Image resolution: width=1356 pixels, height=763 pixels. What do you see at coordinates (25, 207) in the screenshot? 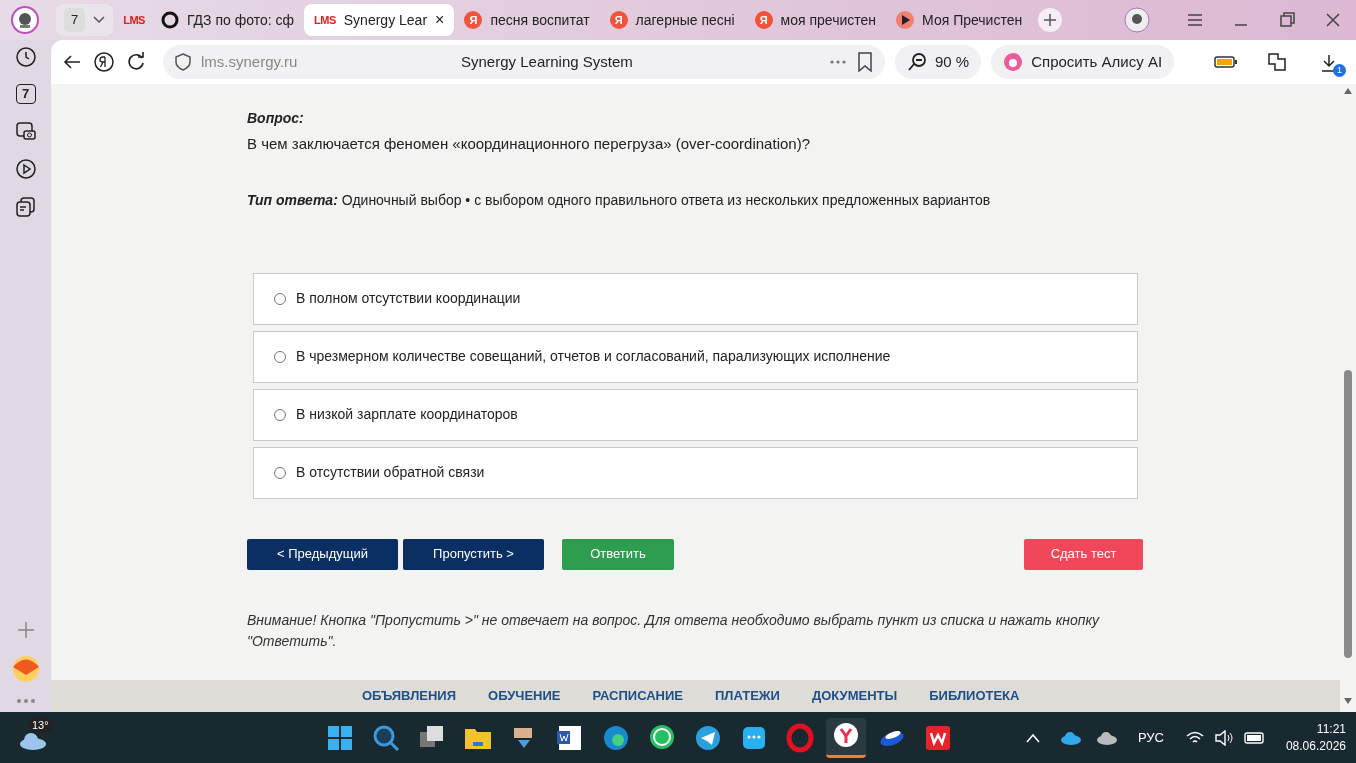
I see `collections-icon` at bounding box center [25, 207].